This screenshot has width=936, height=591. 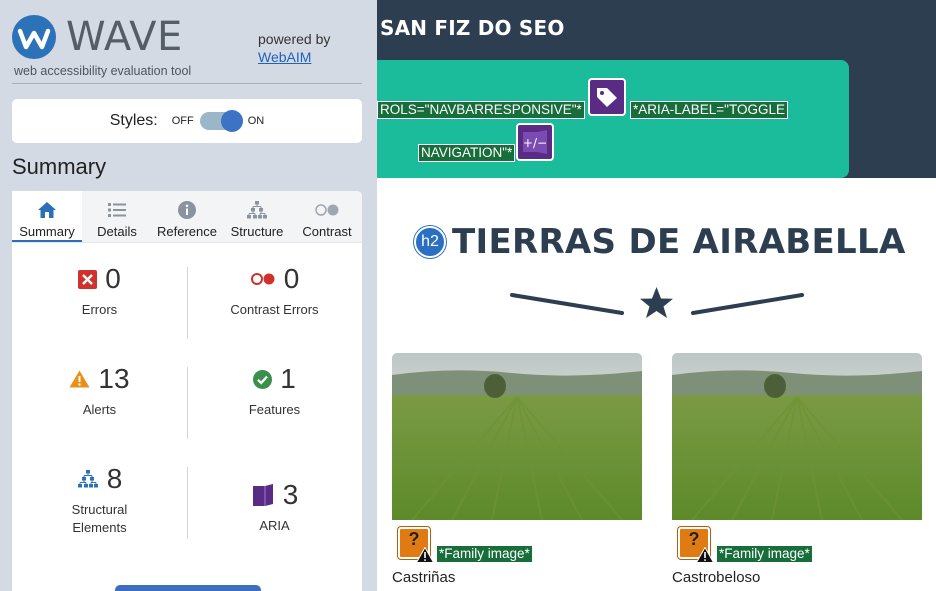 I want to click on place-card: ? *Family image* Castrobeloso, so click(x=797, y=469).